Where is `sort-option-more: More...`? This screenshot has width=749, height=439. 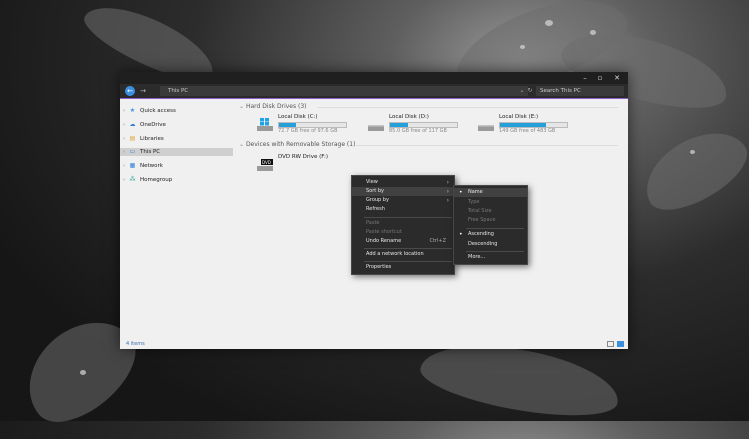 sort-option-more: More... is located at coordinates (490, 257).